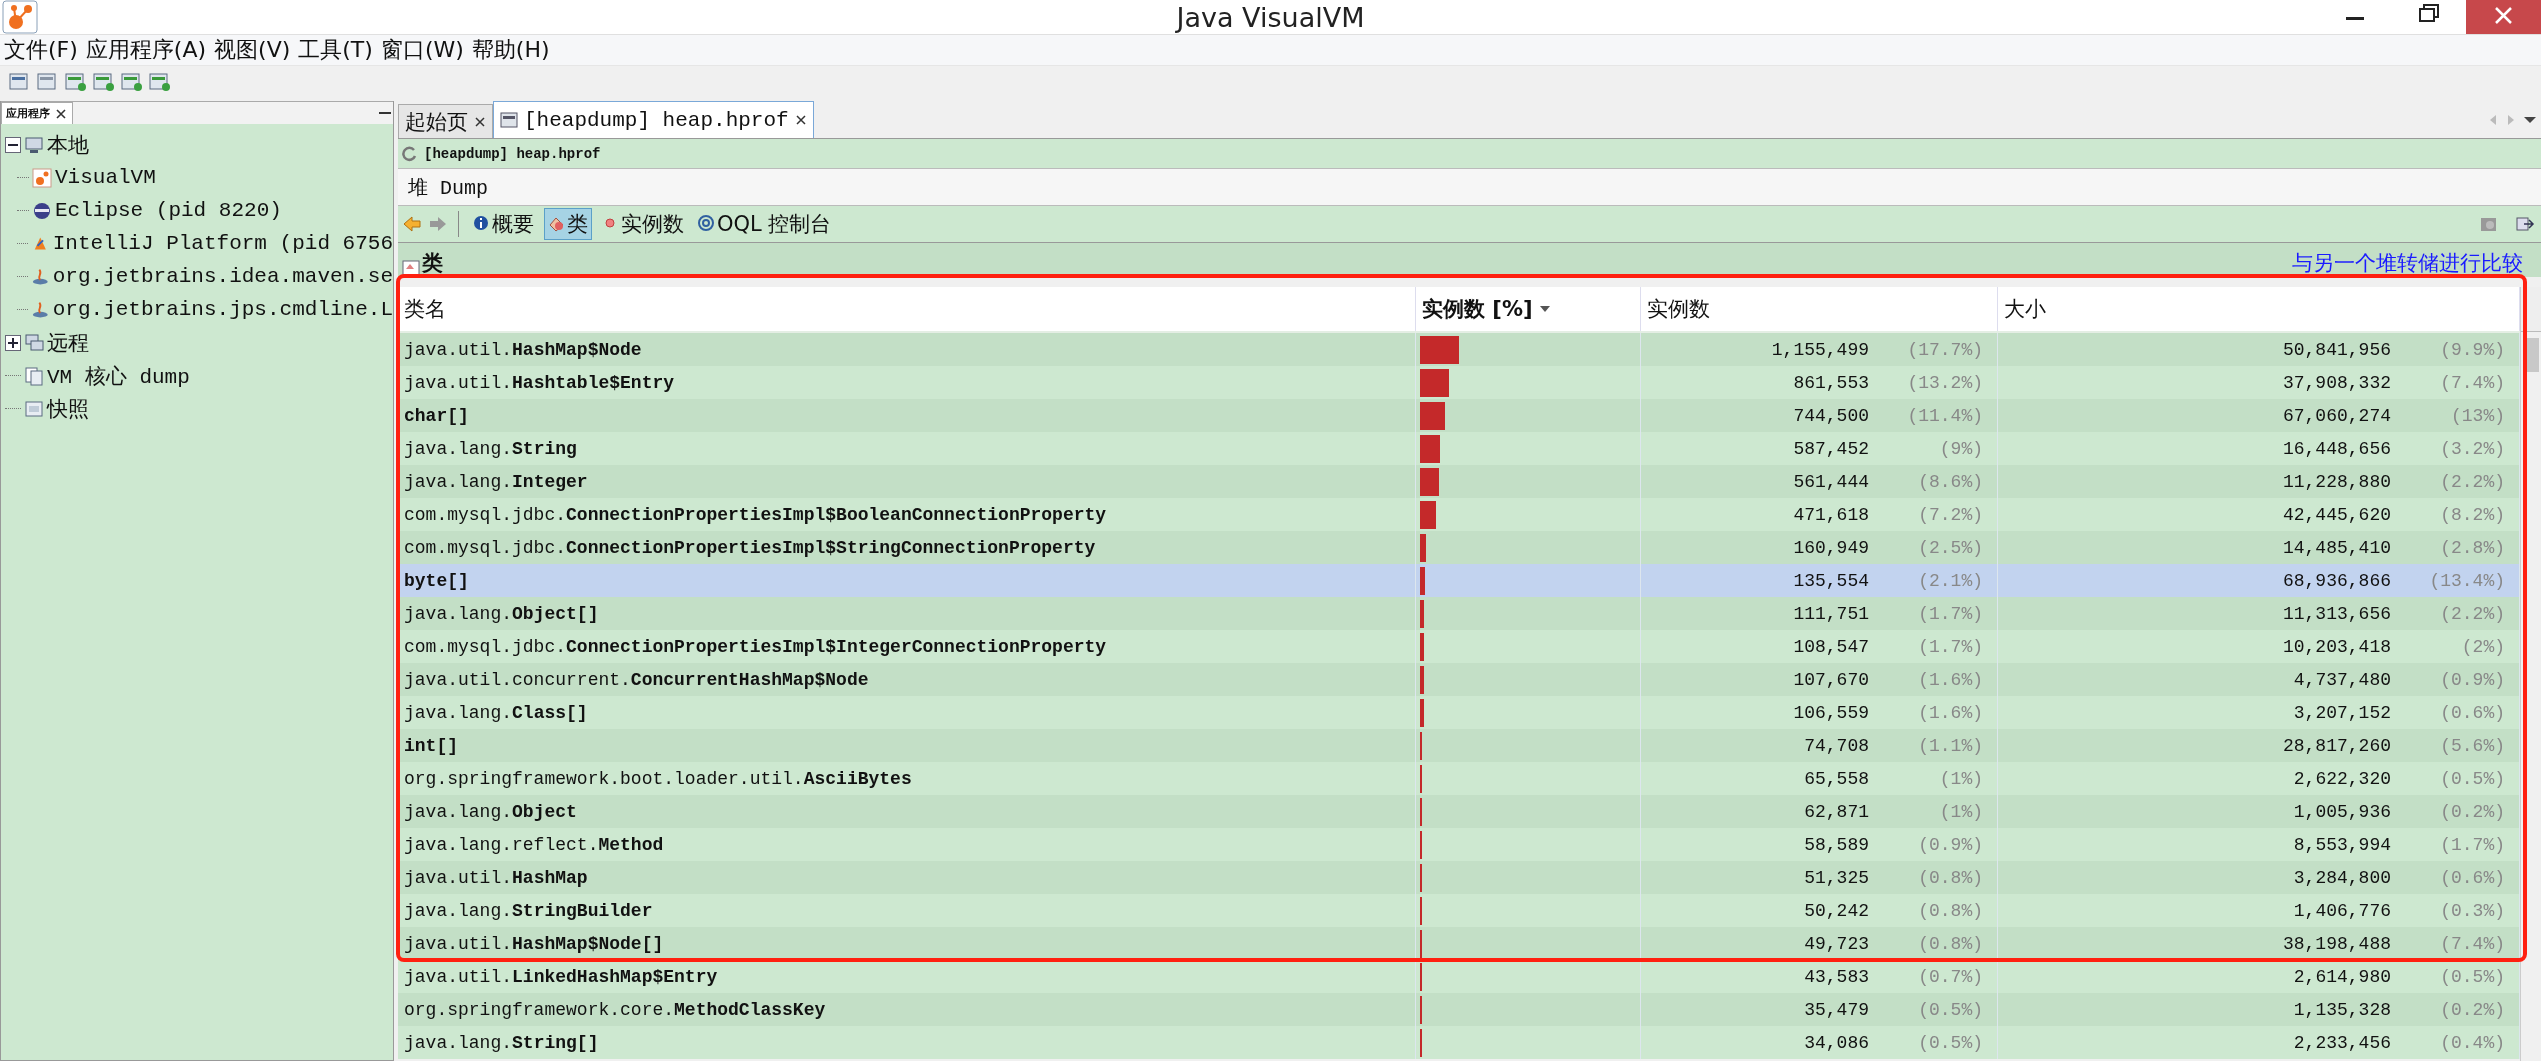  Describe the element at coordinates (410, 153) in the screenshot. I see `refresh-icon` at that location.